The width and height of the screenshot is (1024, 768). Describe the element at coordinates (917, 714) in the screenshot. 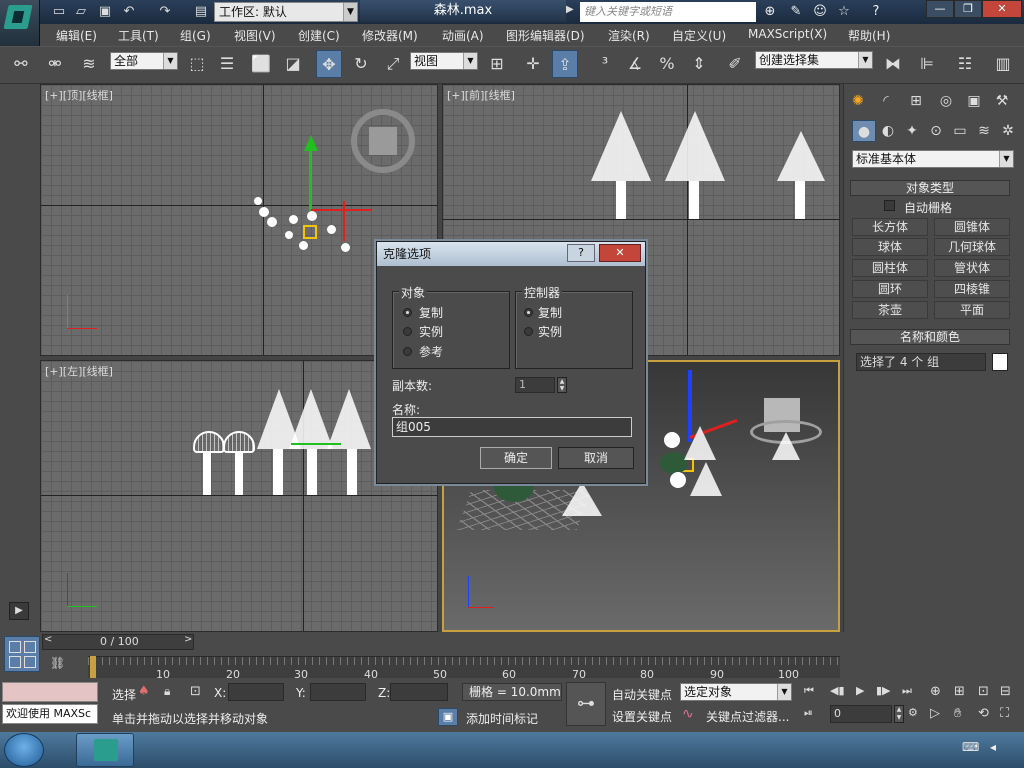

I see `time-config-icon: ⚙` at that location.